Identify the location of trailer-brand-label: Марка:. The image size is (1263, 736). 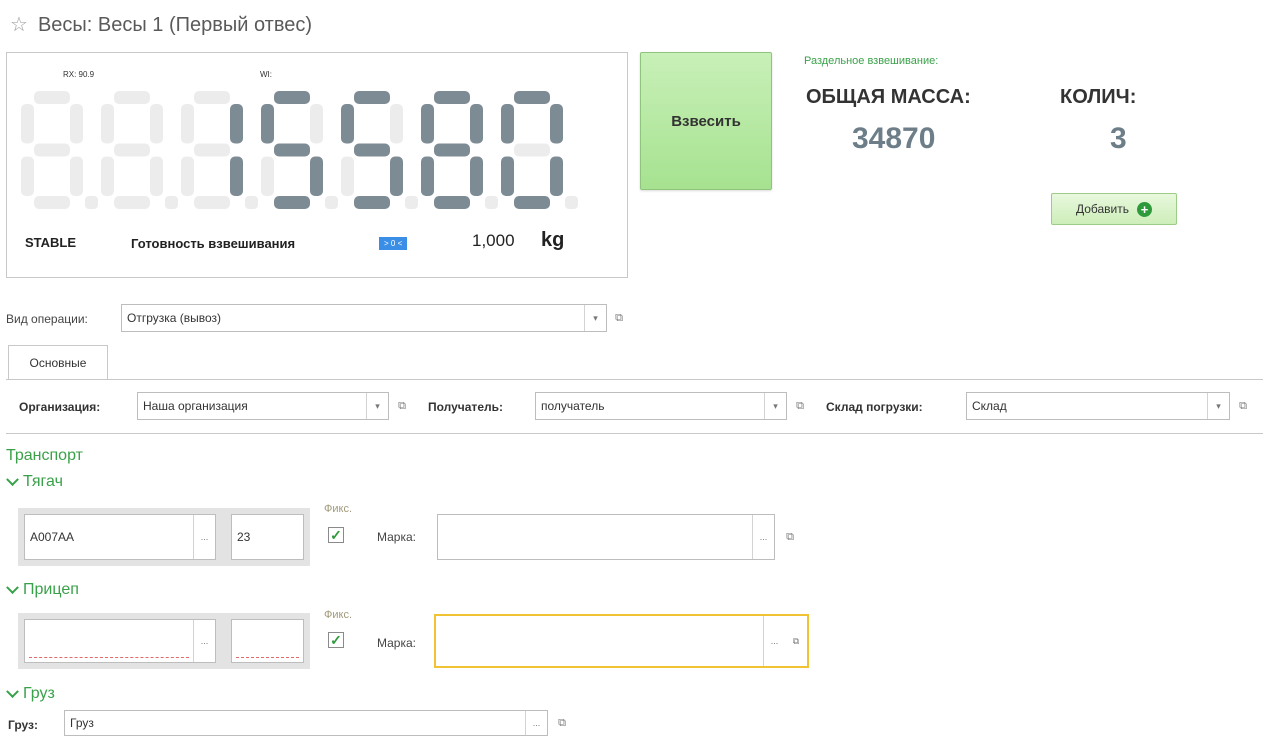
(396, 643).